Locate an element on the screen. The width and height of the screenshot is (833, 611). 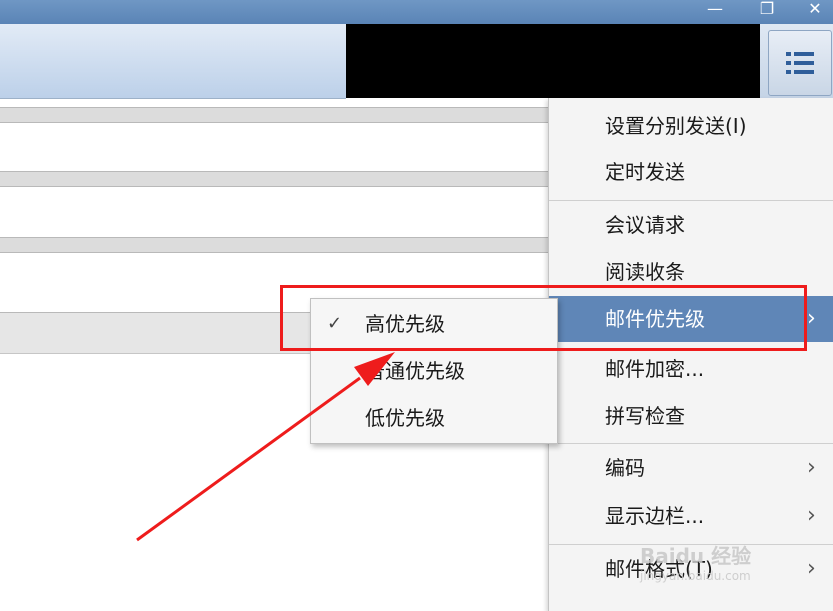
watermark: Baidu 经验 jingyan.baidu.com is located at coordinates (696, 563).